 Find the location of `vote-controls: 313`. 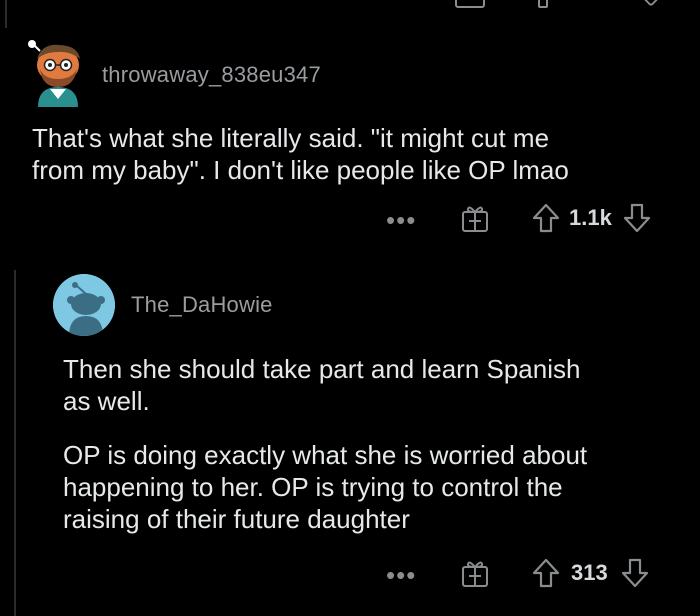

vote-controls: 313 is located at coordinates (590, 573).